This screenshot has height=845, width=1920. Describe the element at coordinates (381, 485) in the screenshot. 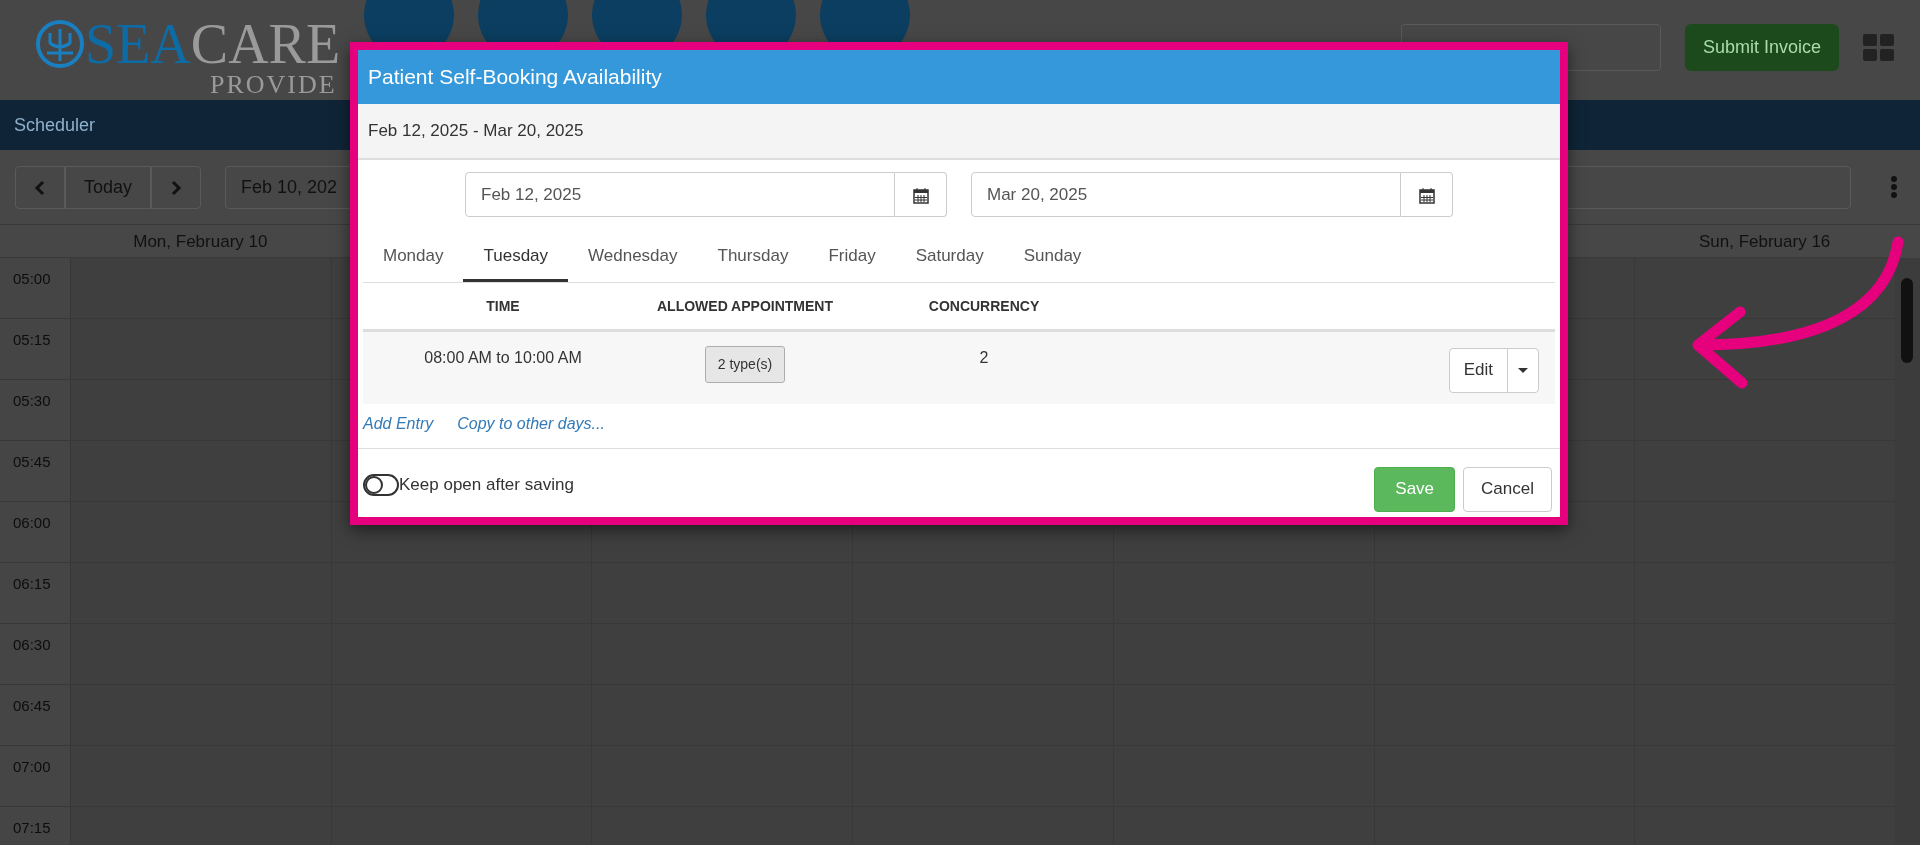

I see `toggle-switch` at that location.